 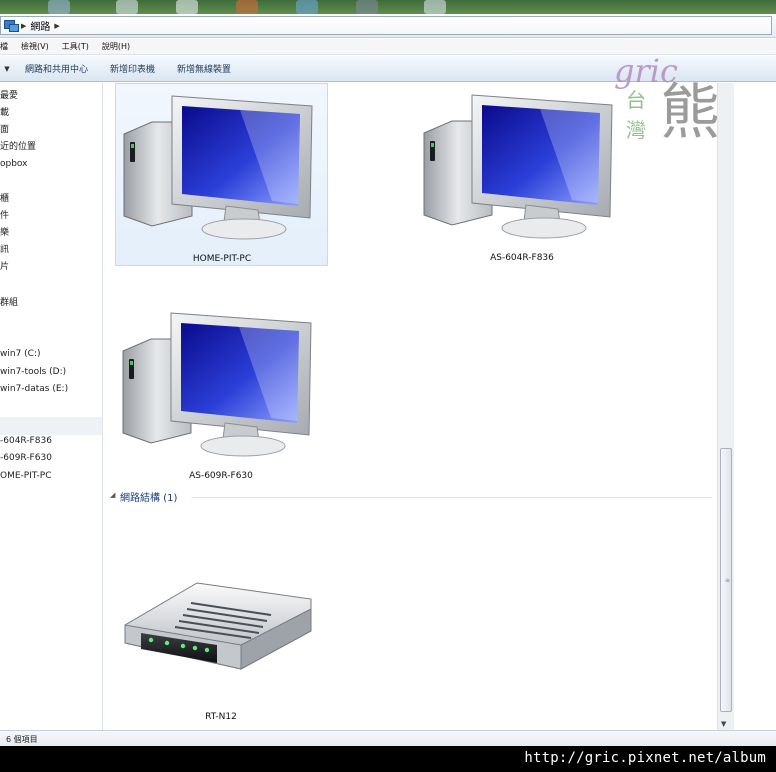 I want to click on computer-tile-as-604r: AS-604R-F836, so click(x=522, y=174).